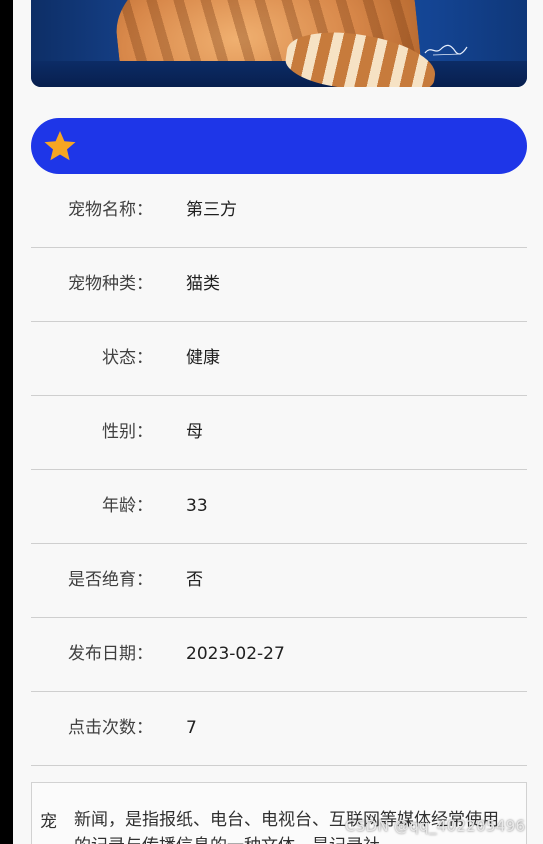 The width and height of the screenshot is (543, 844). Describe the element at coordinates (279, 43) in the screenshot. I see `pet-photo` at that location.